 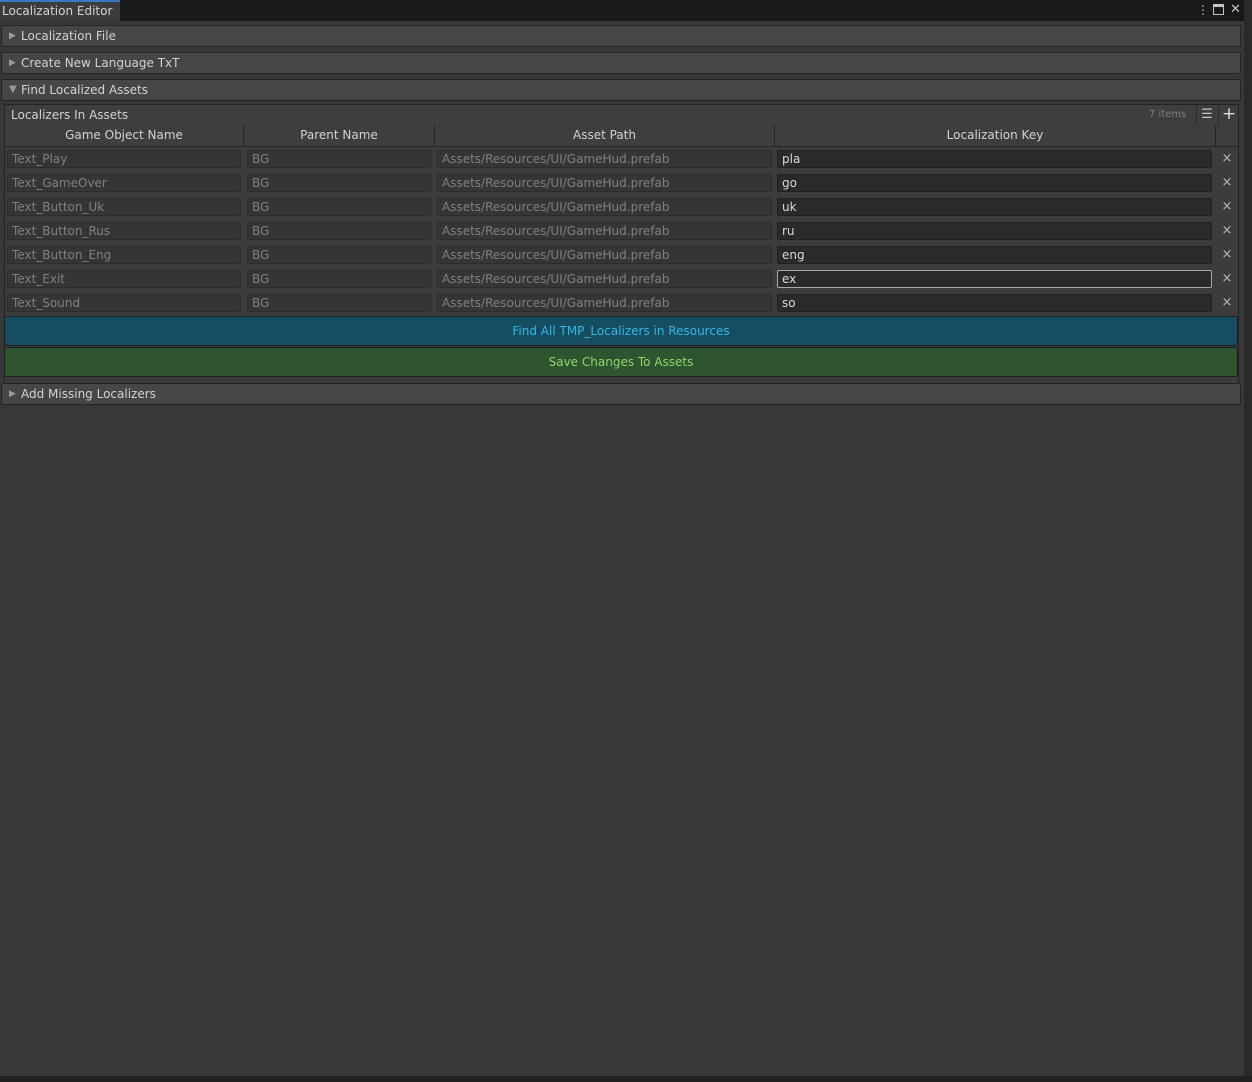 I want to click on foldout-add-missing-localizers: ▶ Add Missing Localizers, so click(x=621, y=394).